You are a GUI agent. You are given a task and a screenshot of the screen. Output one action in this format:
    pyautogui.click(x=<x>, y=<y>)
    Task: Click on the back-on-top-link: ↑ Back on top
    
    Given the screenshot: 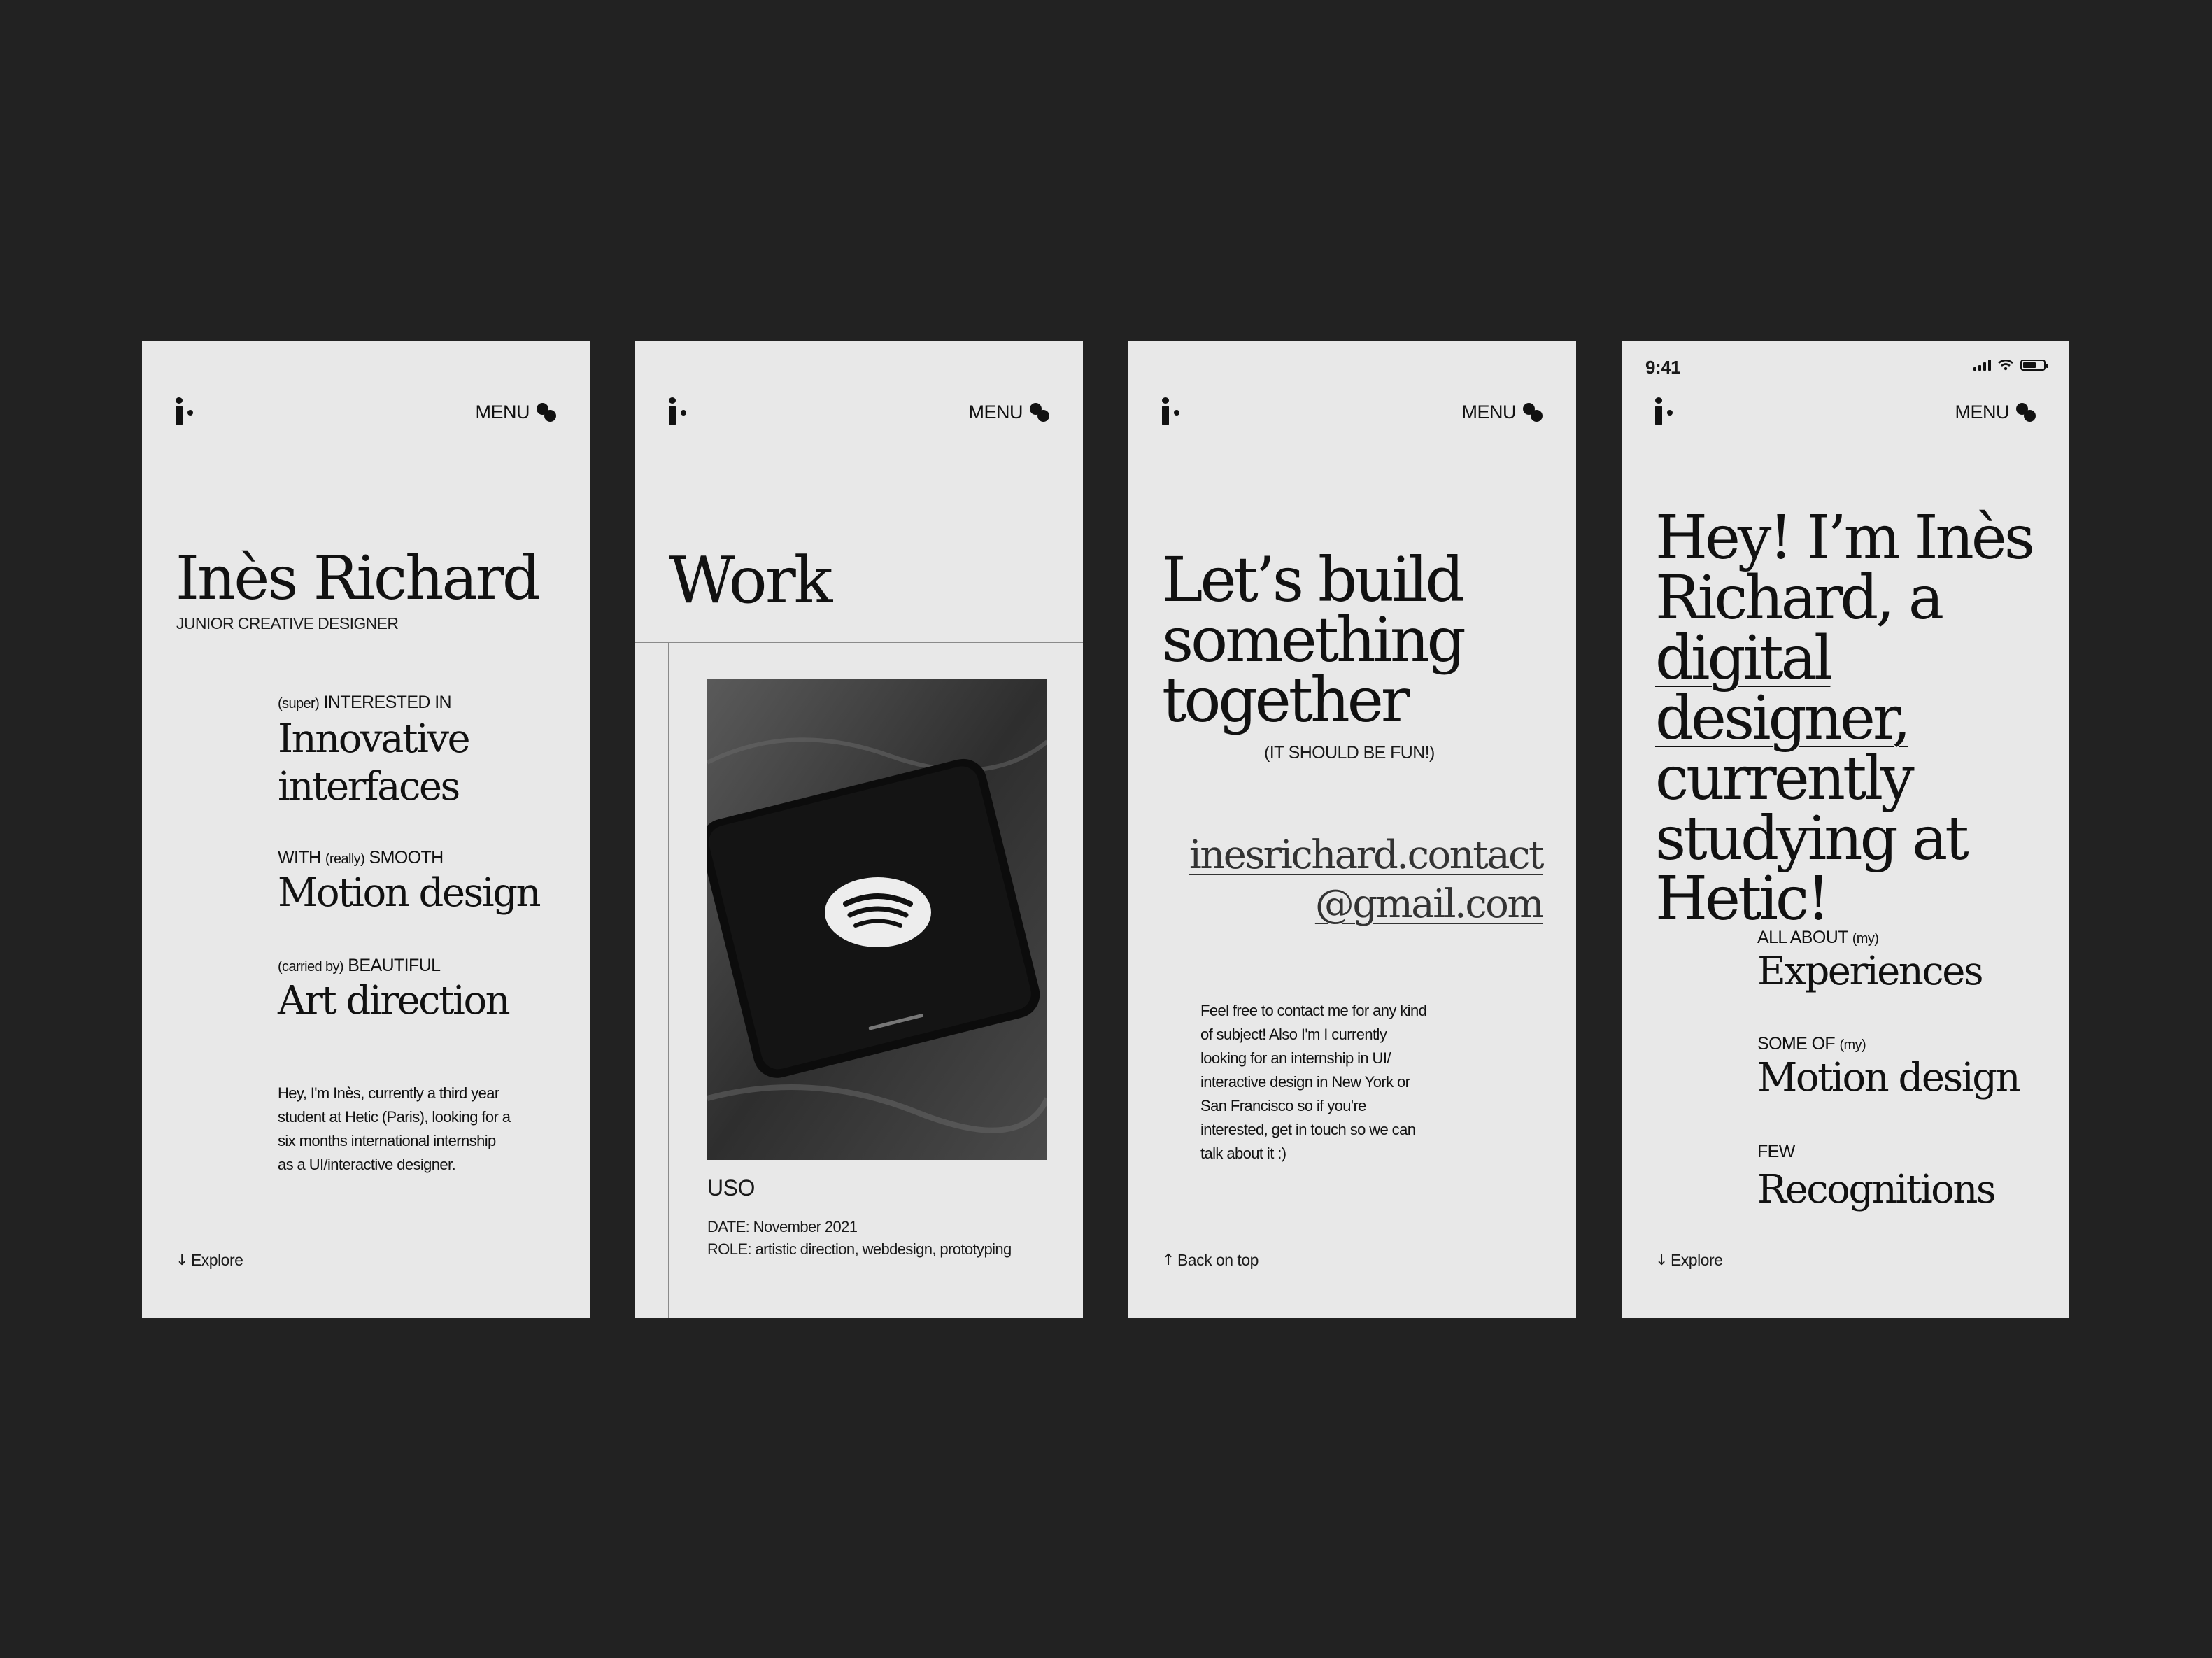 What is the action you would take?
    pyautogui.click(x=1210, y=1260)
    